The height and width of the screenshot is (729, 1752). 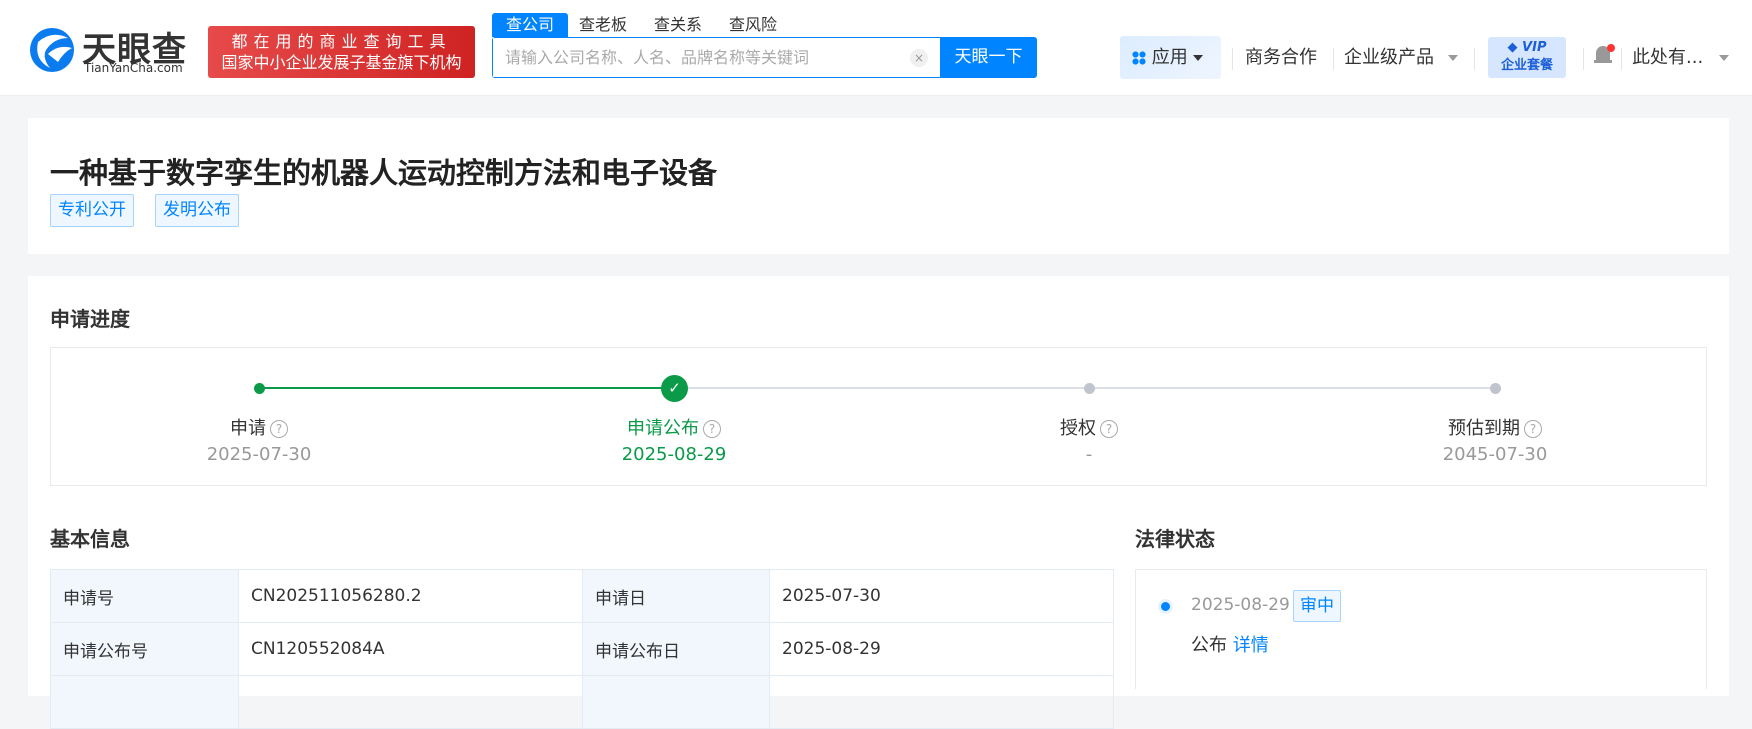 I want to click on field-label: 申请日, so click(x=676, y=596).